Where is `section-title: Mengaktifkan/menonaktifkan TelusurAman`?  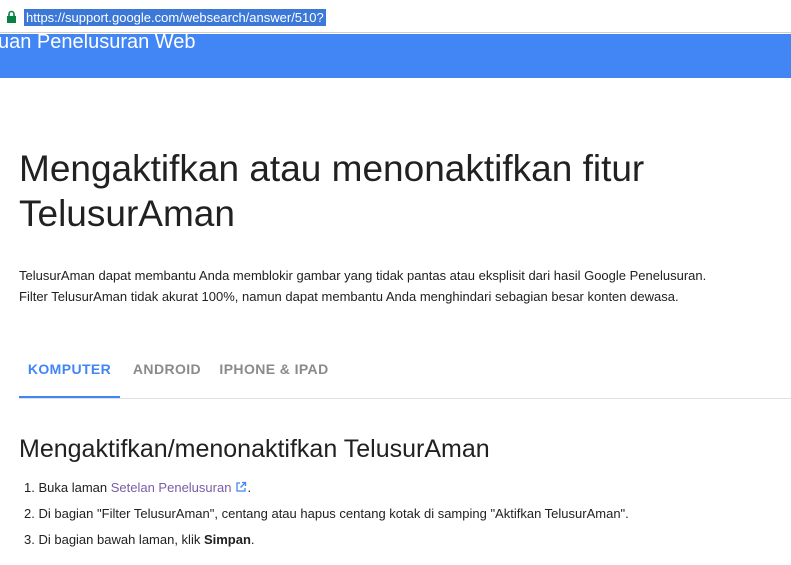 section-title: Mengaktifkan/menonaktifkan TelusurAman is located at coordinates (254, 449).